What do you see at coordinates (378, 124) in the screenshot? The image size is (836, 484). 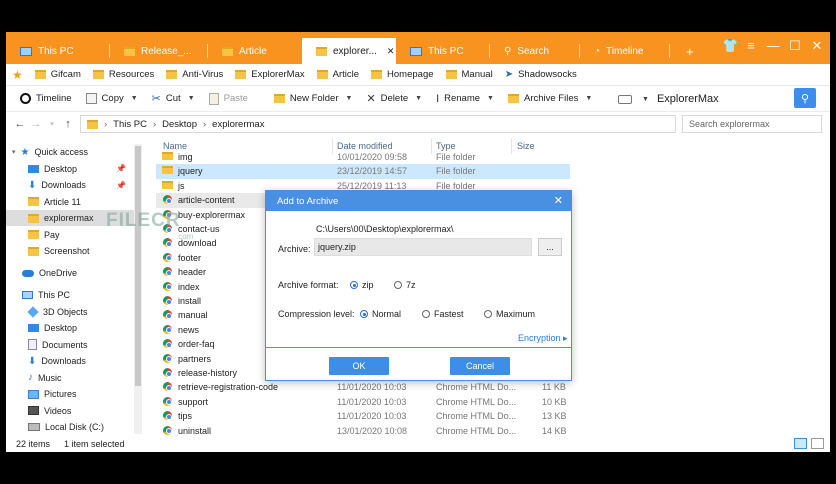 I see `address-bar: › This PC › Desktop › explorermax` at bounding box center [378, 124].